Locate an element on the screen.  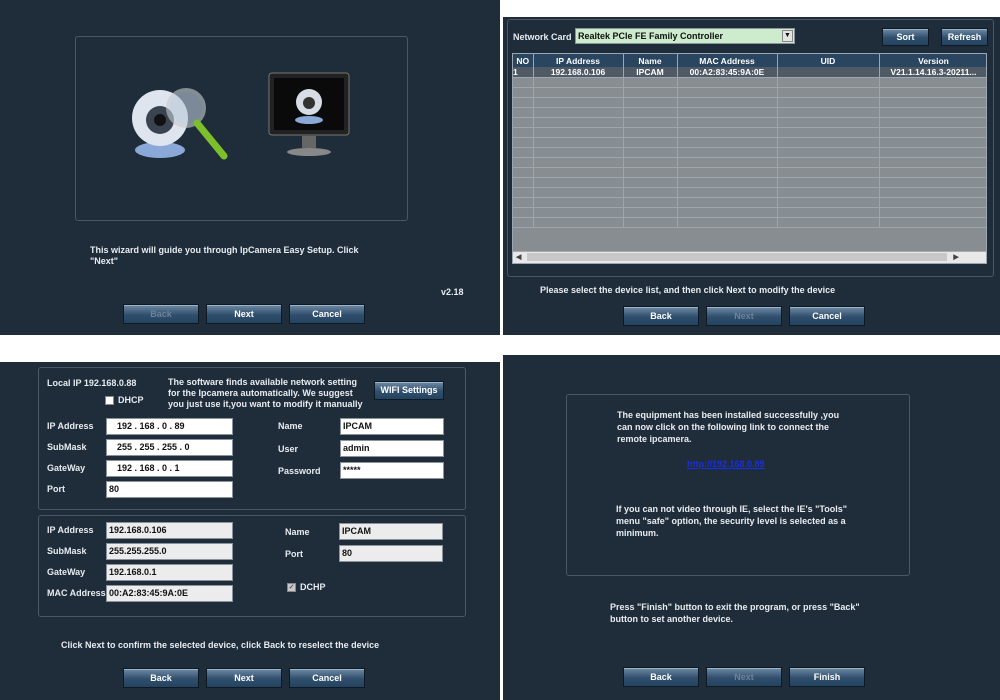
cur-gateway-label: GateWay is located at coordinates (66, 572).